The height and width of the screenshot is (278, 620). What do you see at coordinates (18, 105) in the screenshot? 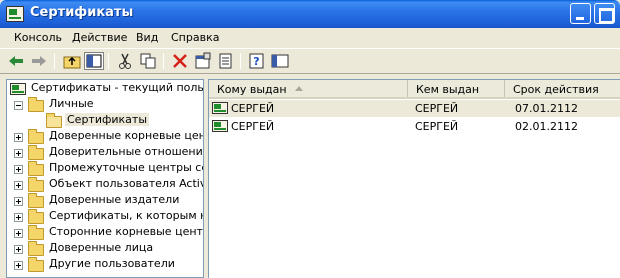
I see `collapse-icon` at bounding box center [18, 105].